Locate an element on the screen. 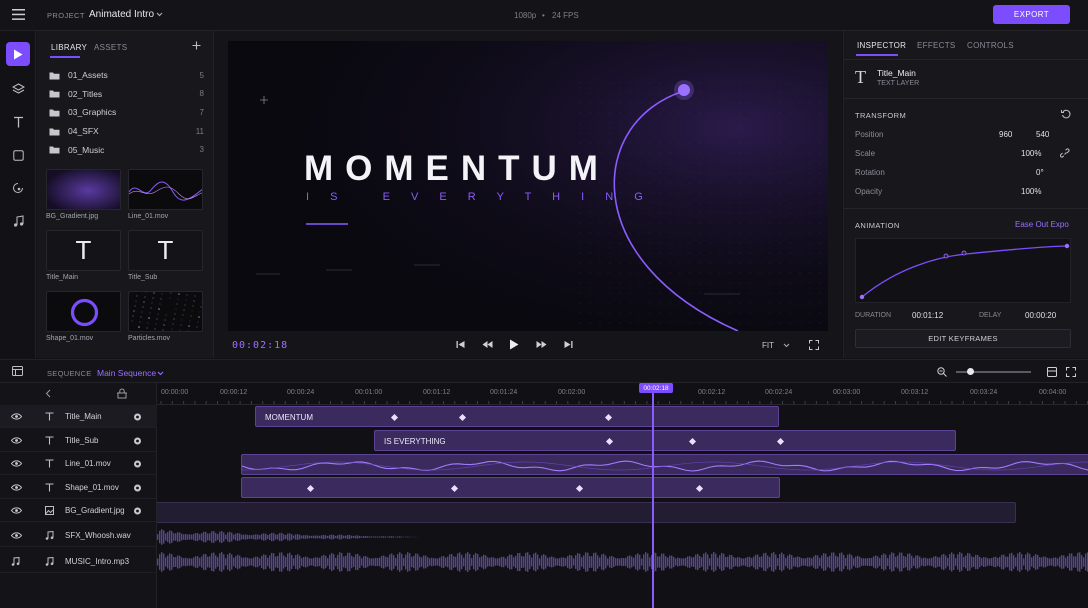  track-row: SFX_Whoosh.wav is located at coordinates (78, 535).